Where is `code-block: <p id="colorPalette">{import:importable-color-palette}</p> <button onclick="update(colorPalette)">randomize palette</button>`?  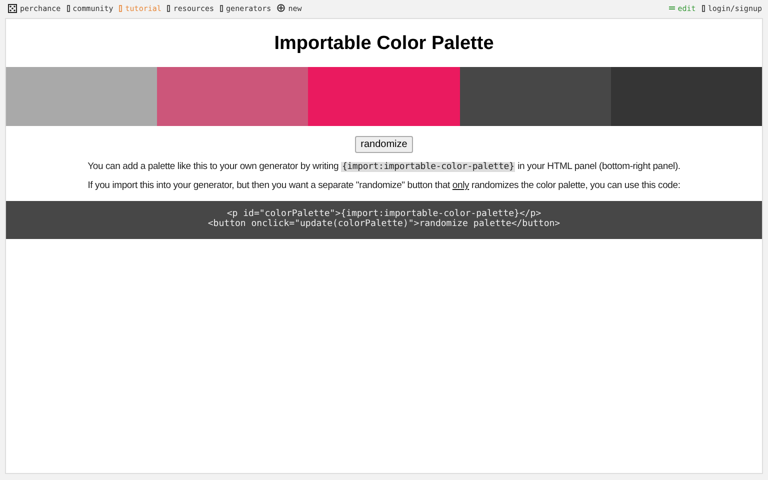
code-block: <p id="colorPalette">{import:importable-color-palette}</p> <button onclick="update(colorPalette)">randomize palette</button> is located at coordinates (384, 220).